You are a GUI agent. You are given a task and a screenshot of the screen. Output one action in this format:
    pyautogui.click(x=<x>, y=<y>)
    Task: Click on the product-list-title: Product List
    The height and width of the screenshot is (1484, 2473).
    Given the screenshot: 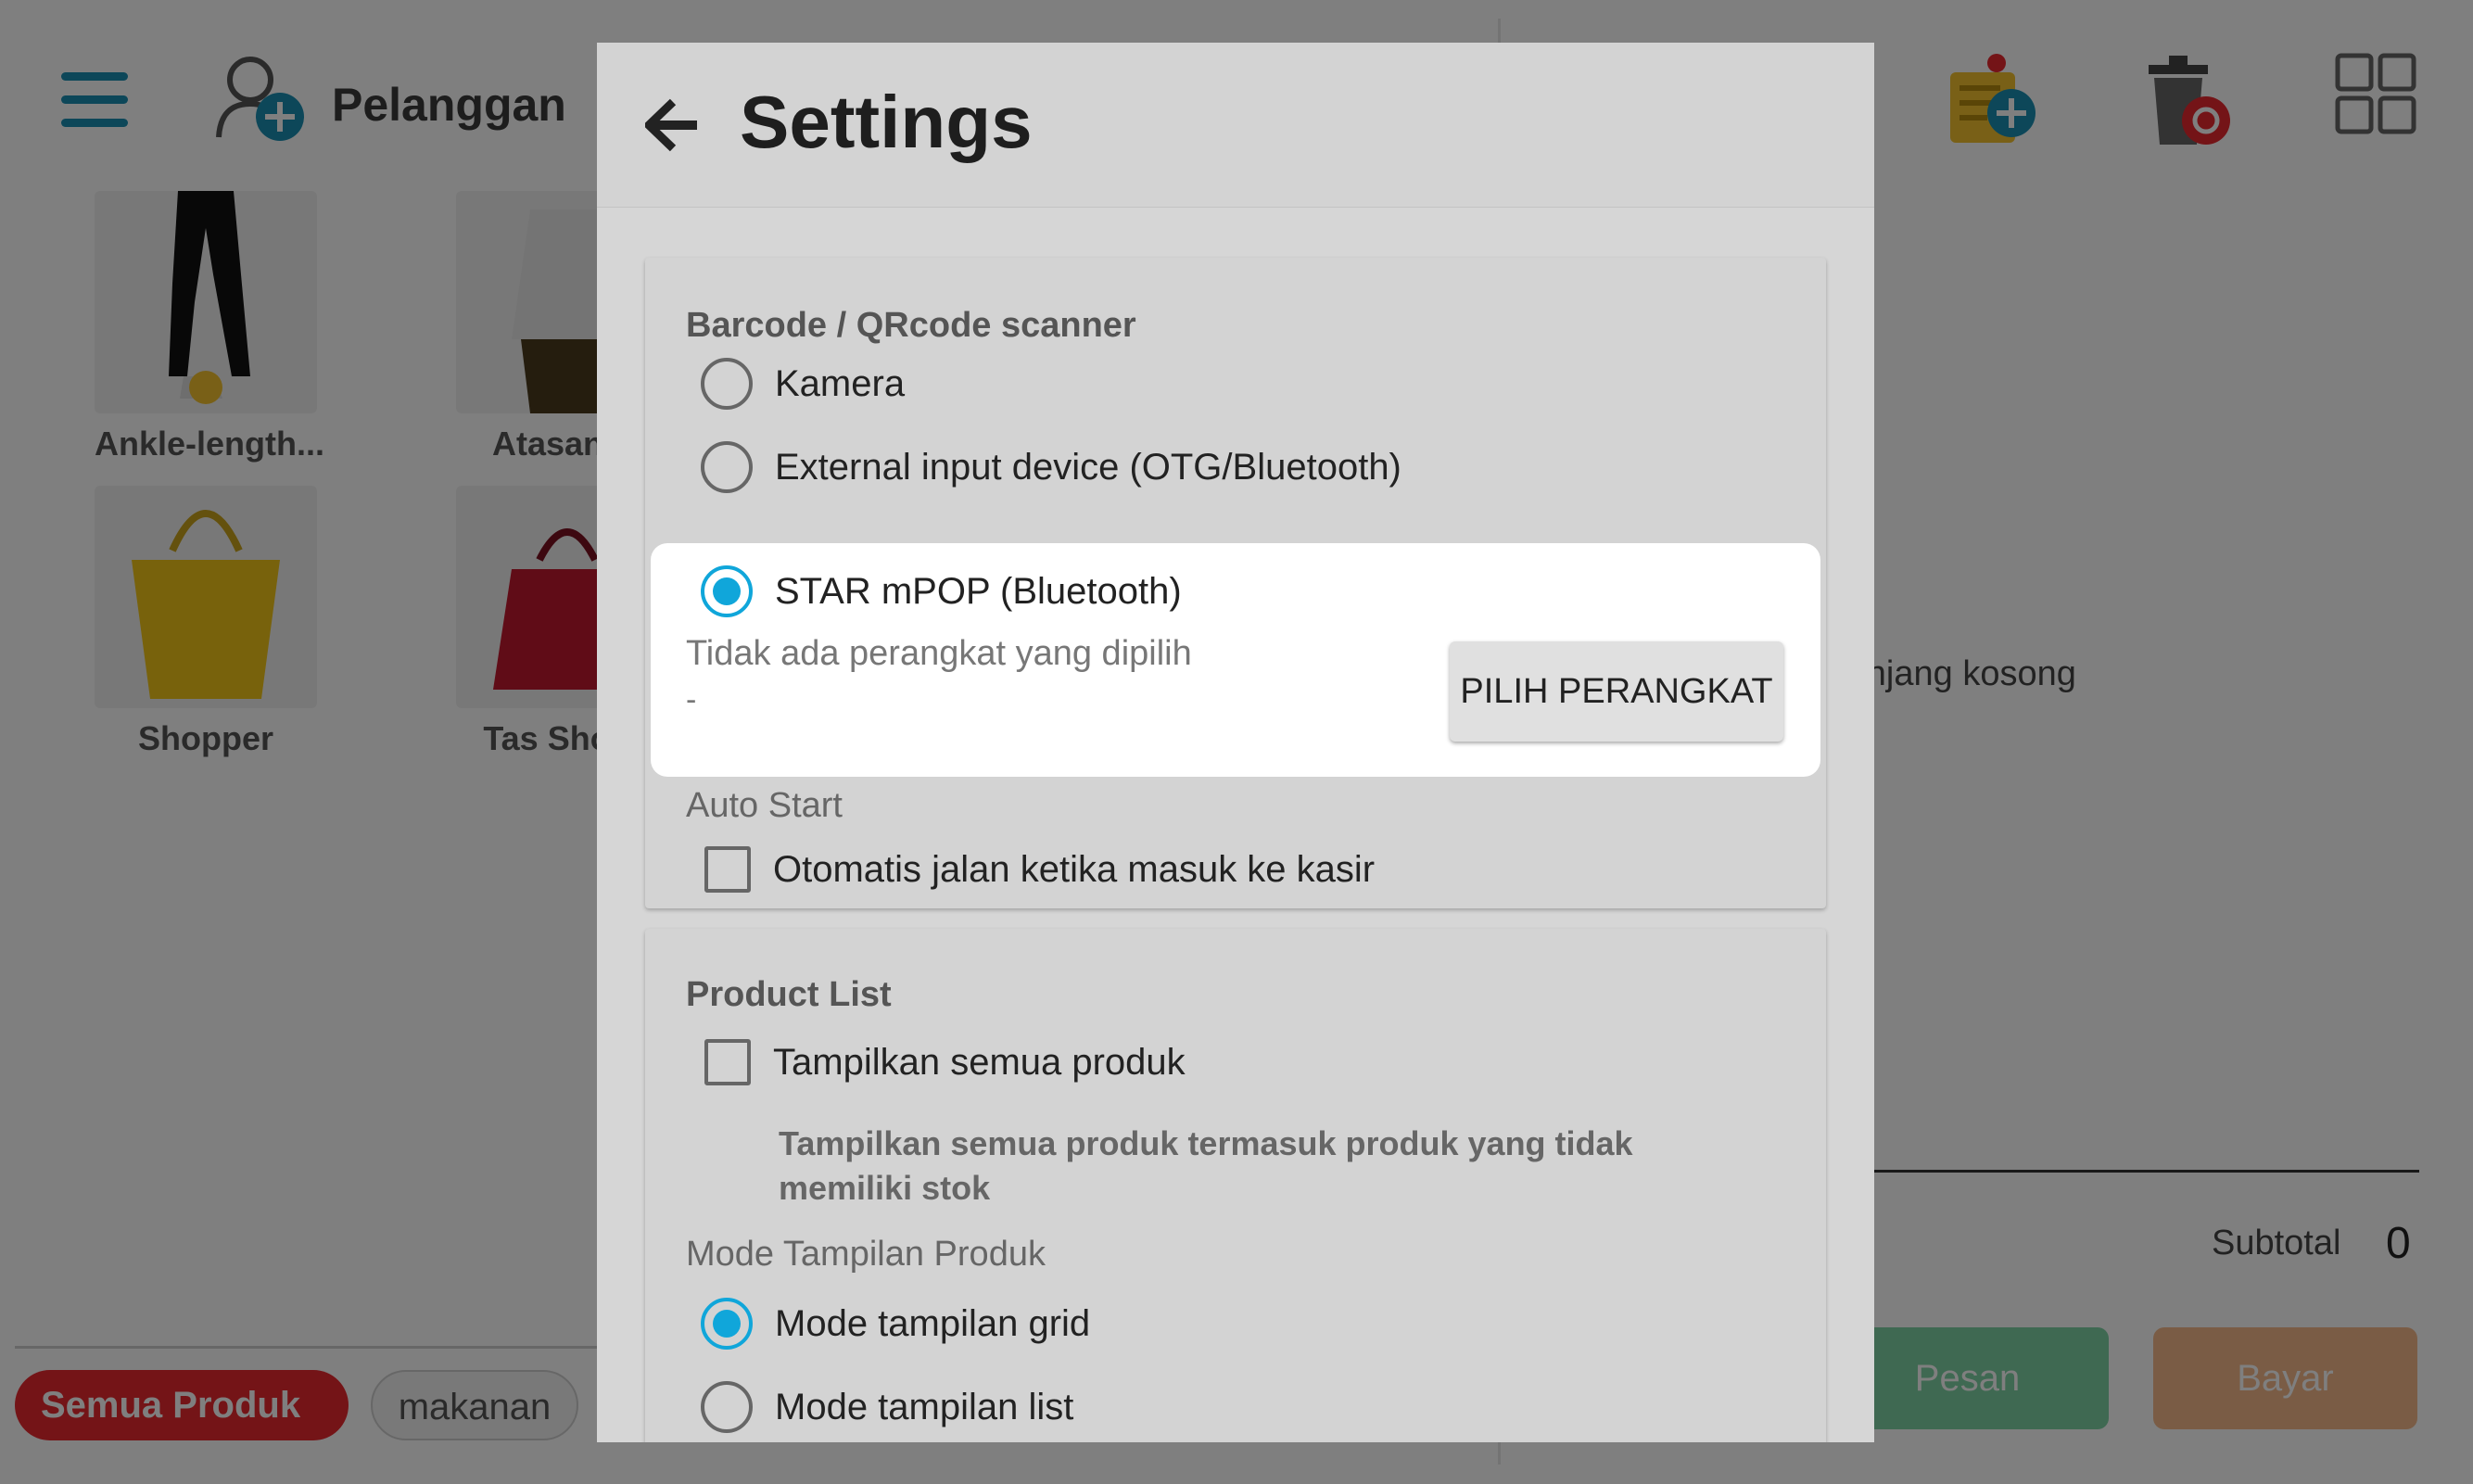 What is the action you would take?
    pyautogui.click(x=789, y=994)
    